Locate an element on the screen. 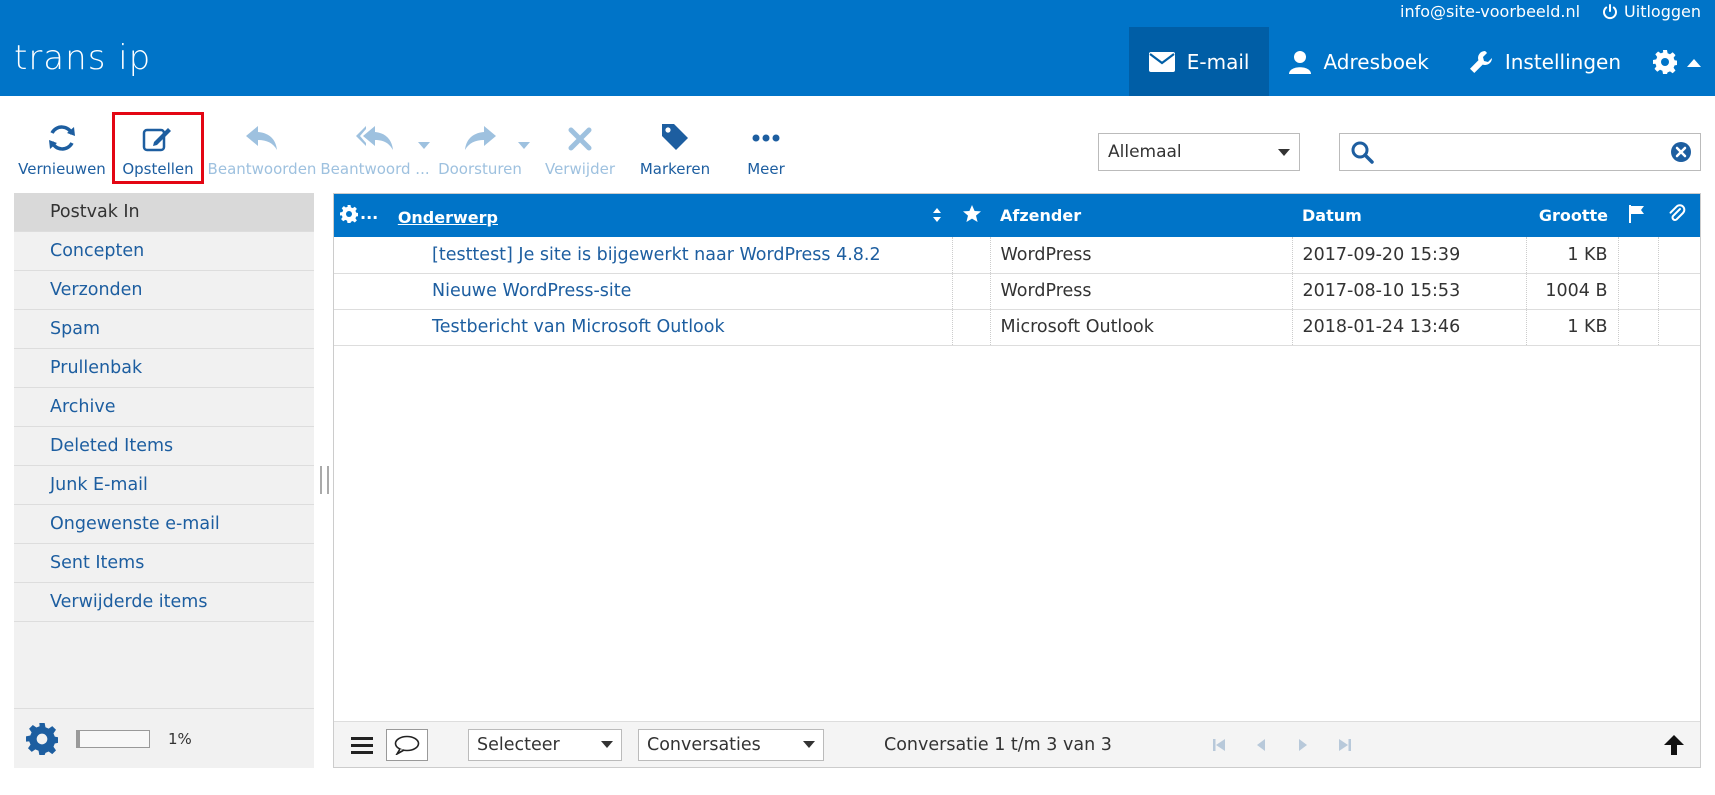 Image resolution: width=1715 pixels, height=795 pixels. message-subject: Testbericht van Microsoft Outlook is located at coordinates (643, 327).